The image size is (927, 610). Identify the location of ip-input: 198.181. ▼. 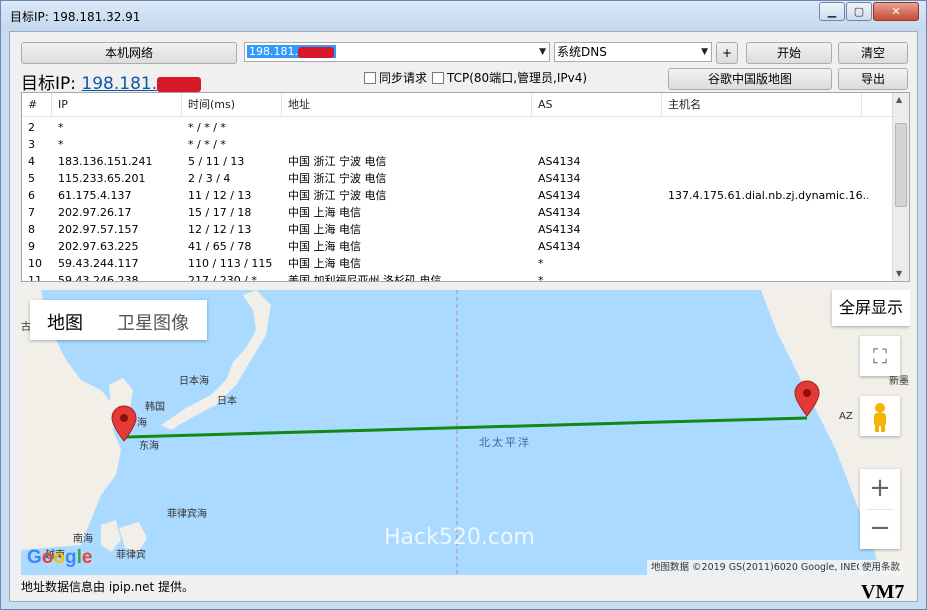
(397, 52).